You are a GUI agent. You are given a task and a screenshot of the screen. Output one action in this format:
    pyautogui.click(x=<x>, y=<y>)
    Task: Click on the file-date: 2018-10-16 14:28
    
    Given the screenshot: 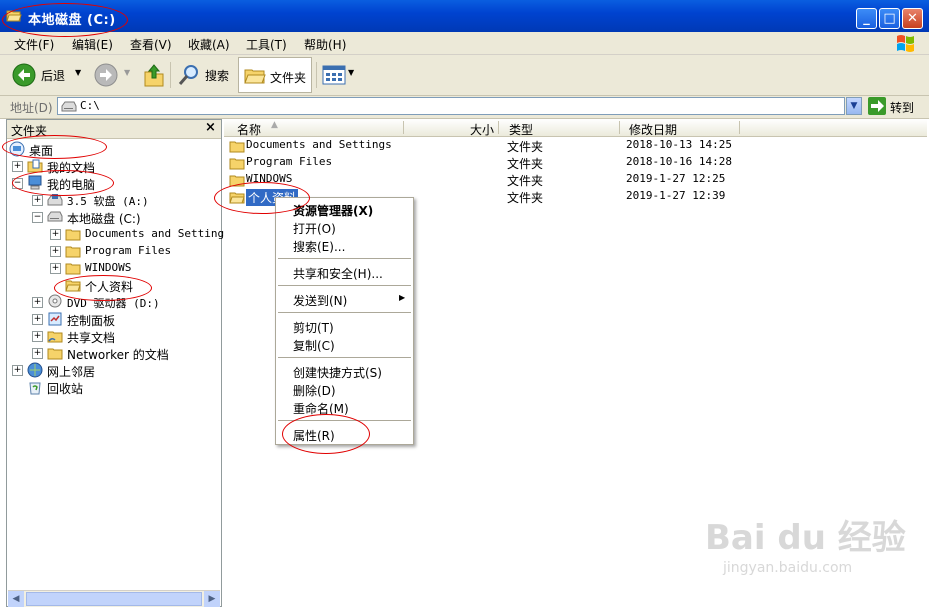 What is the action you would take?
    pyautogui.click(x=679, y=161)
    